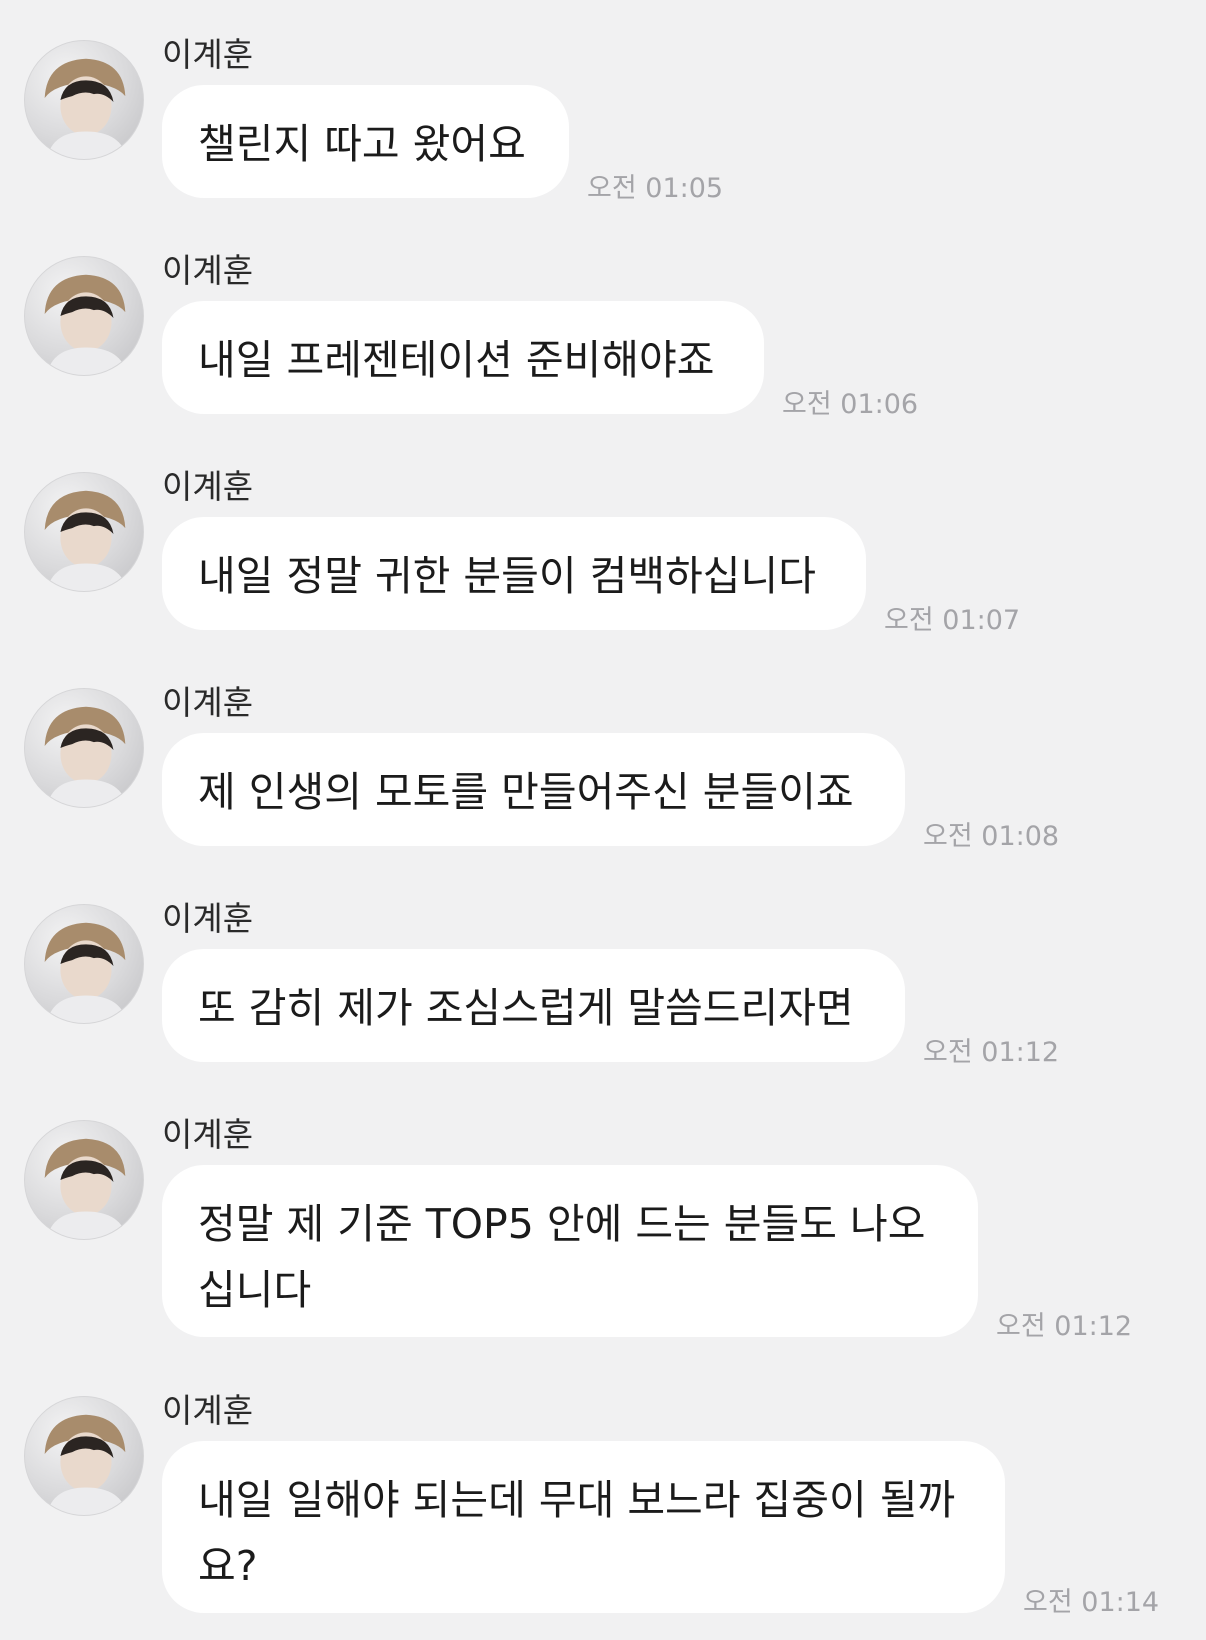 Image resolution: width=1206 pixels, height=1640 pixels. I want to click on message-timestamp: 오전 01:07, so click(952, 620).